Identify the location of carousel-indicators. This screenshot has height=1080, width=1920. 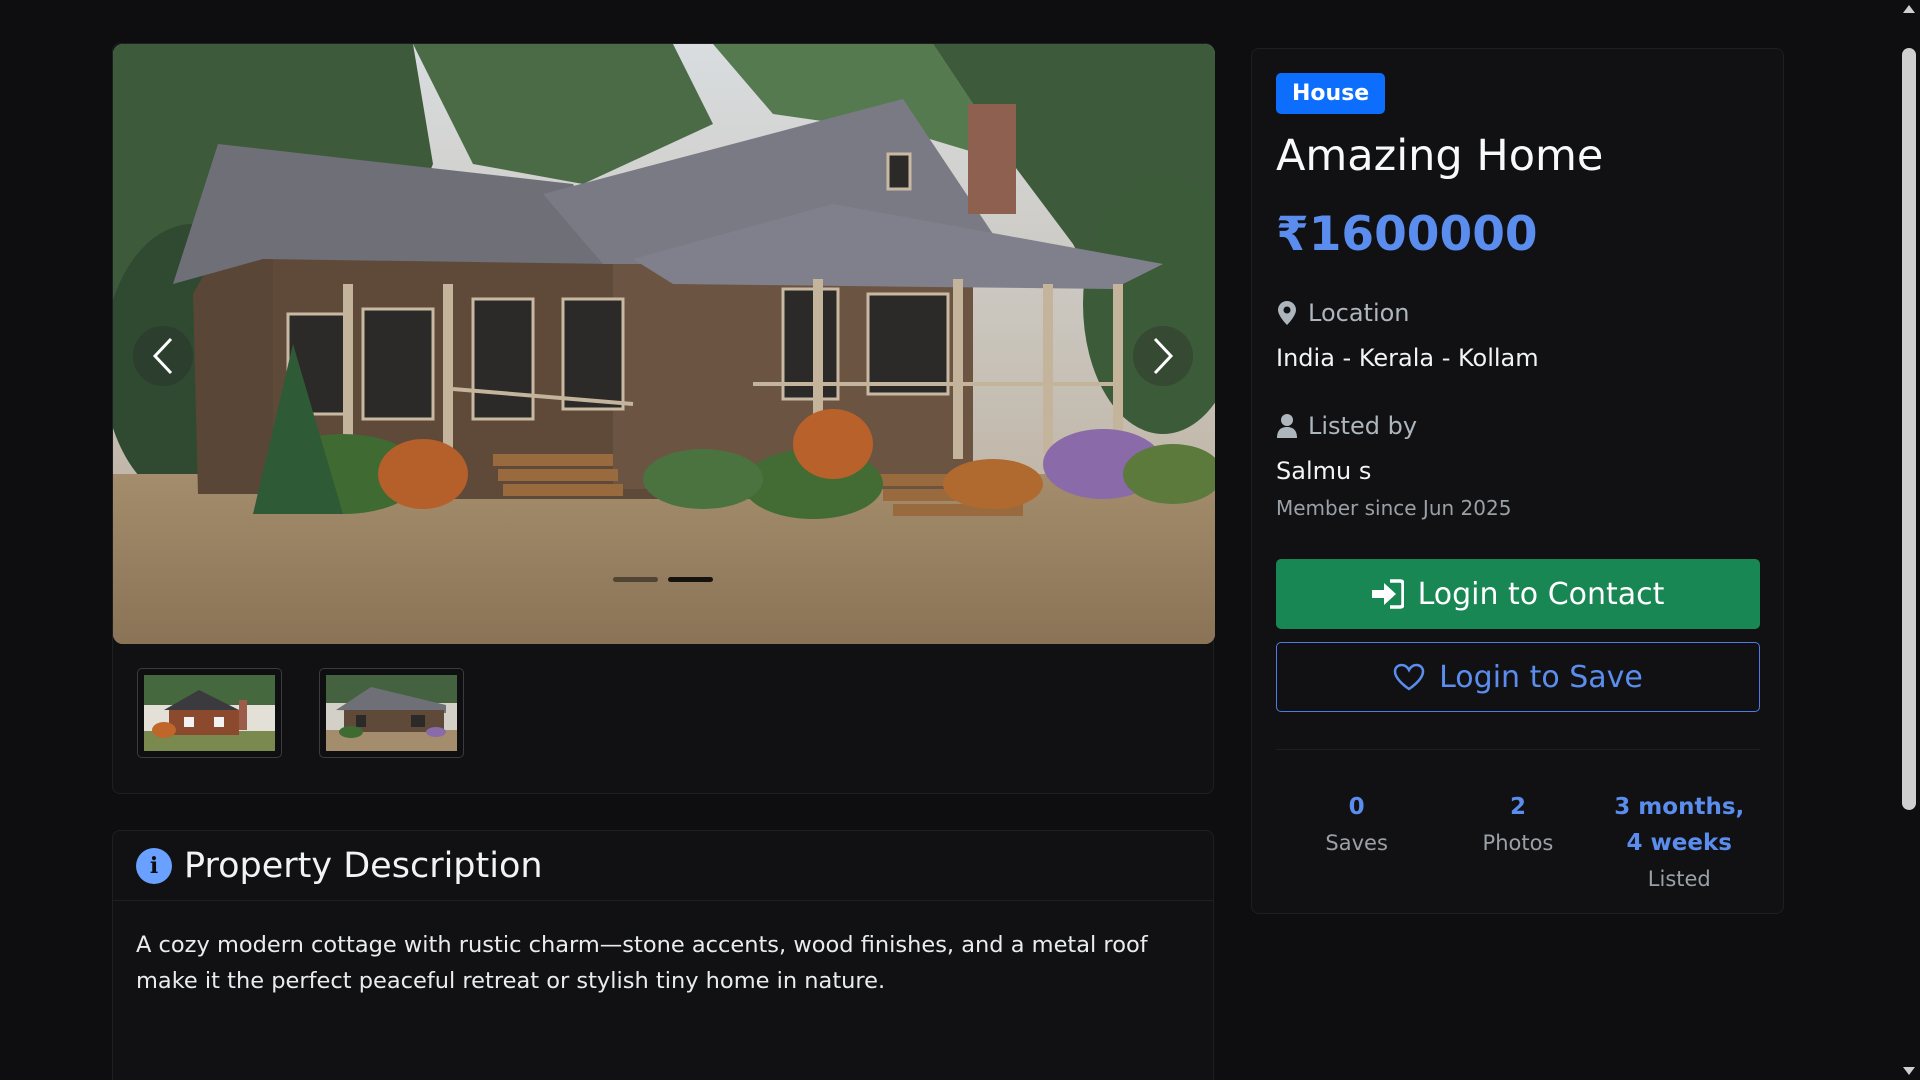
(663, 579).